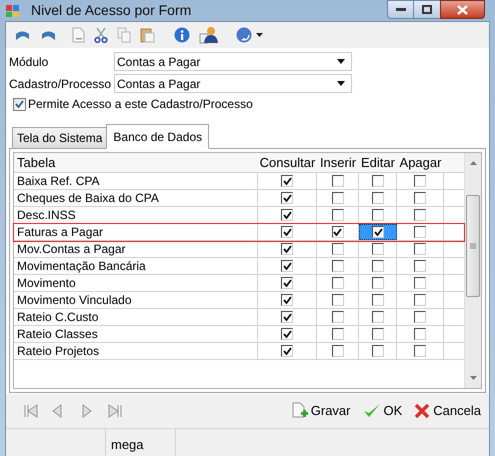 This screenshot has height=456, width=495. Describe the element at coordinates (136, 283) in the screenshot. I see `table-cell: Movimento` at that location.